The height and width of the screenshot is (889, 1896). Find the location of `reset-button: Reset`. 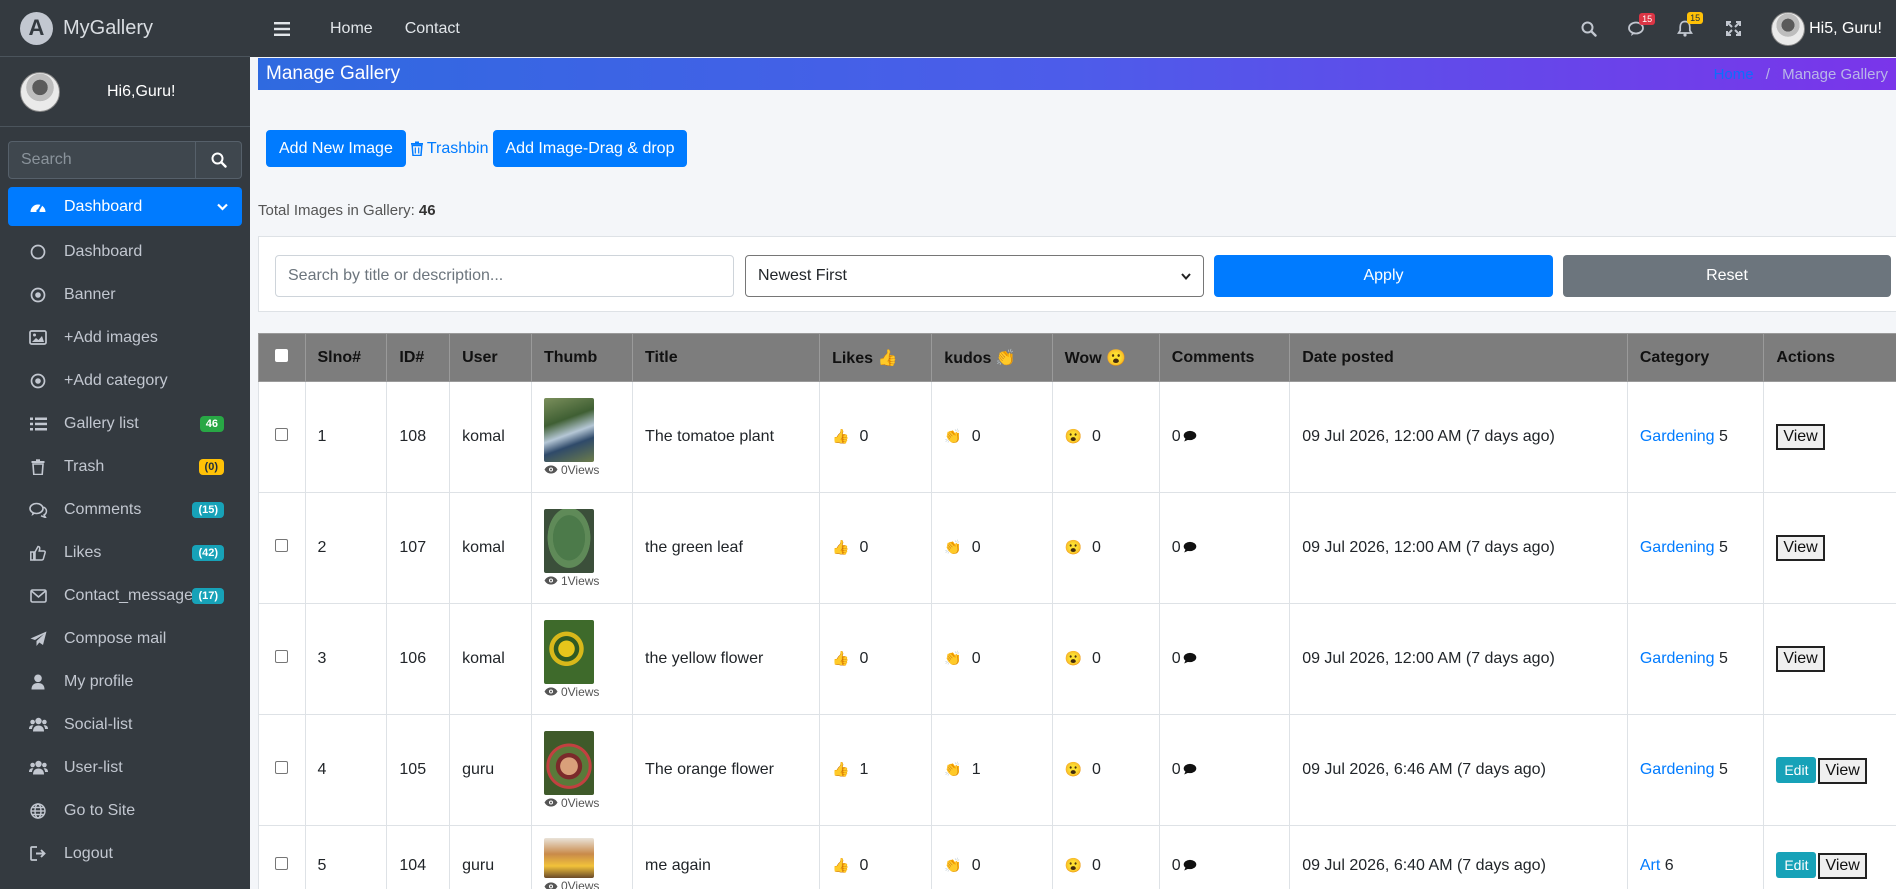

reset-button: Reset is located at coordinates (1727, 276).